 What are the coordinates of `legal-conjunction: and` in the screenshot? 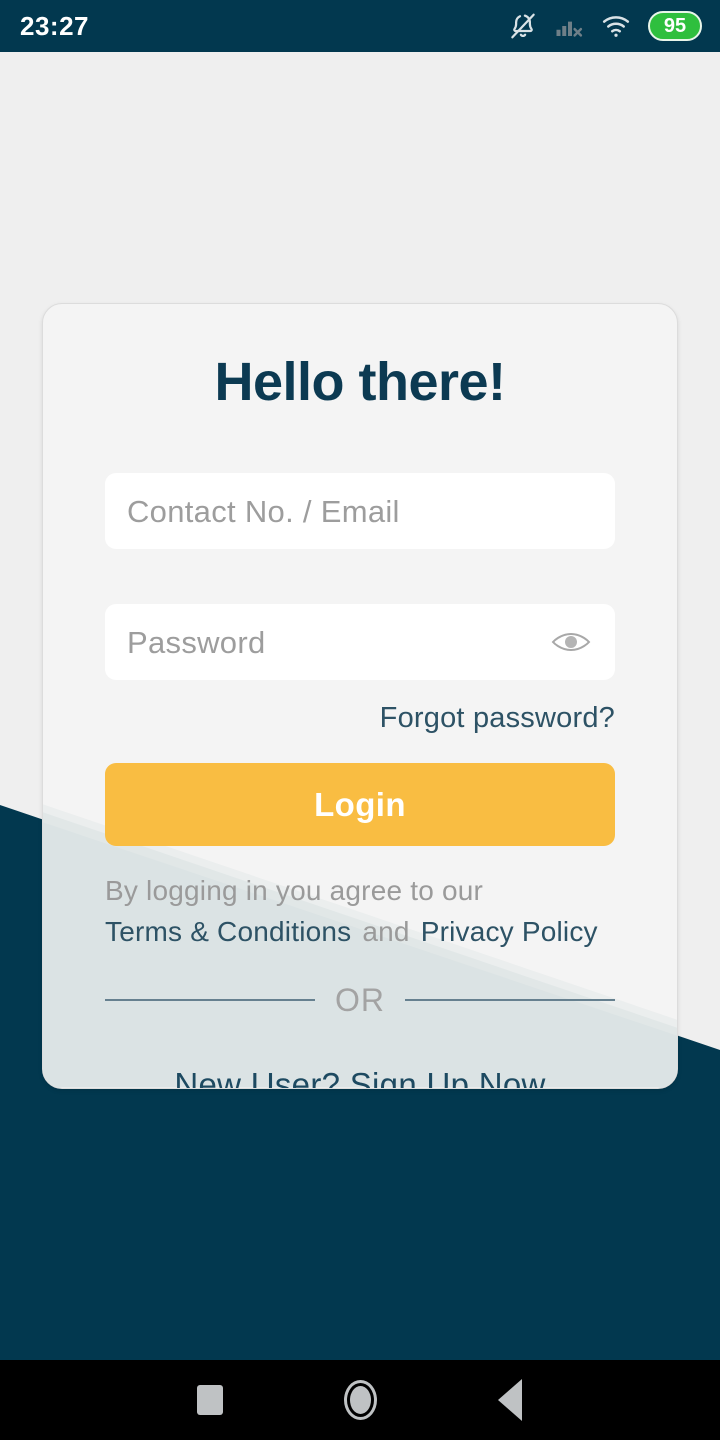 It's located at (386, 932).